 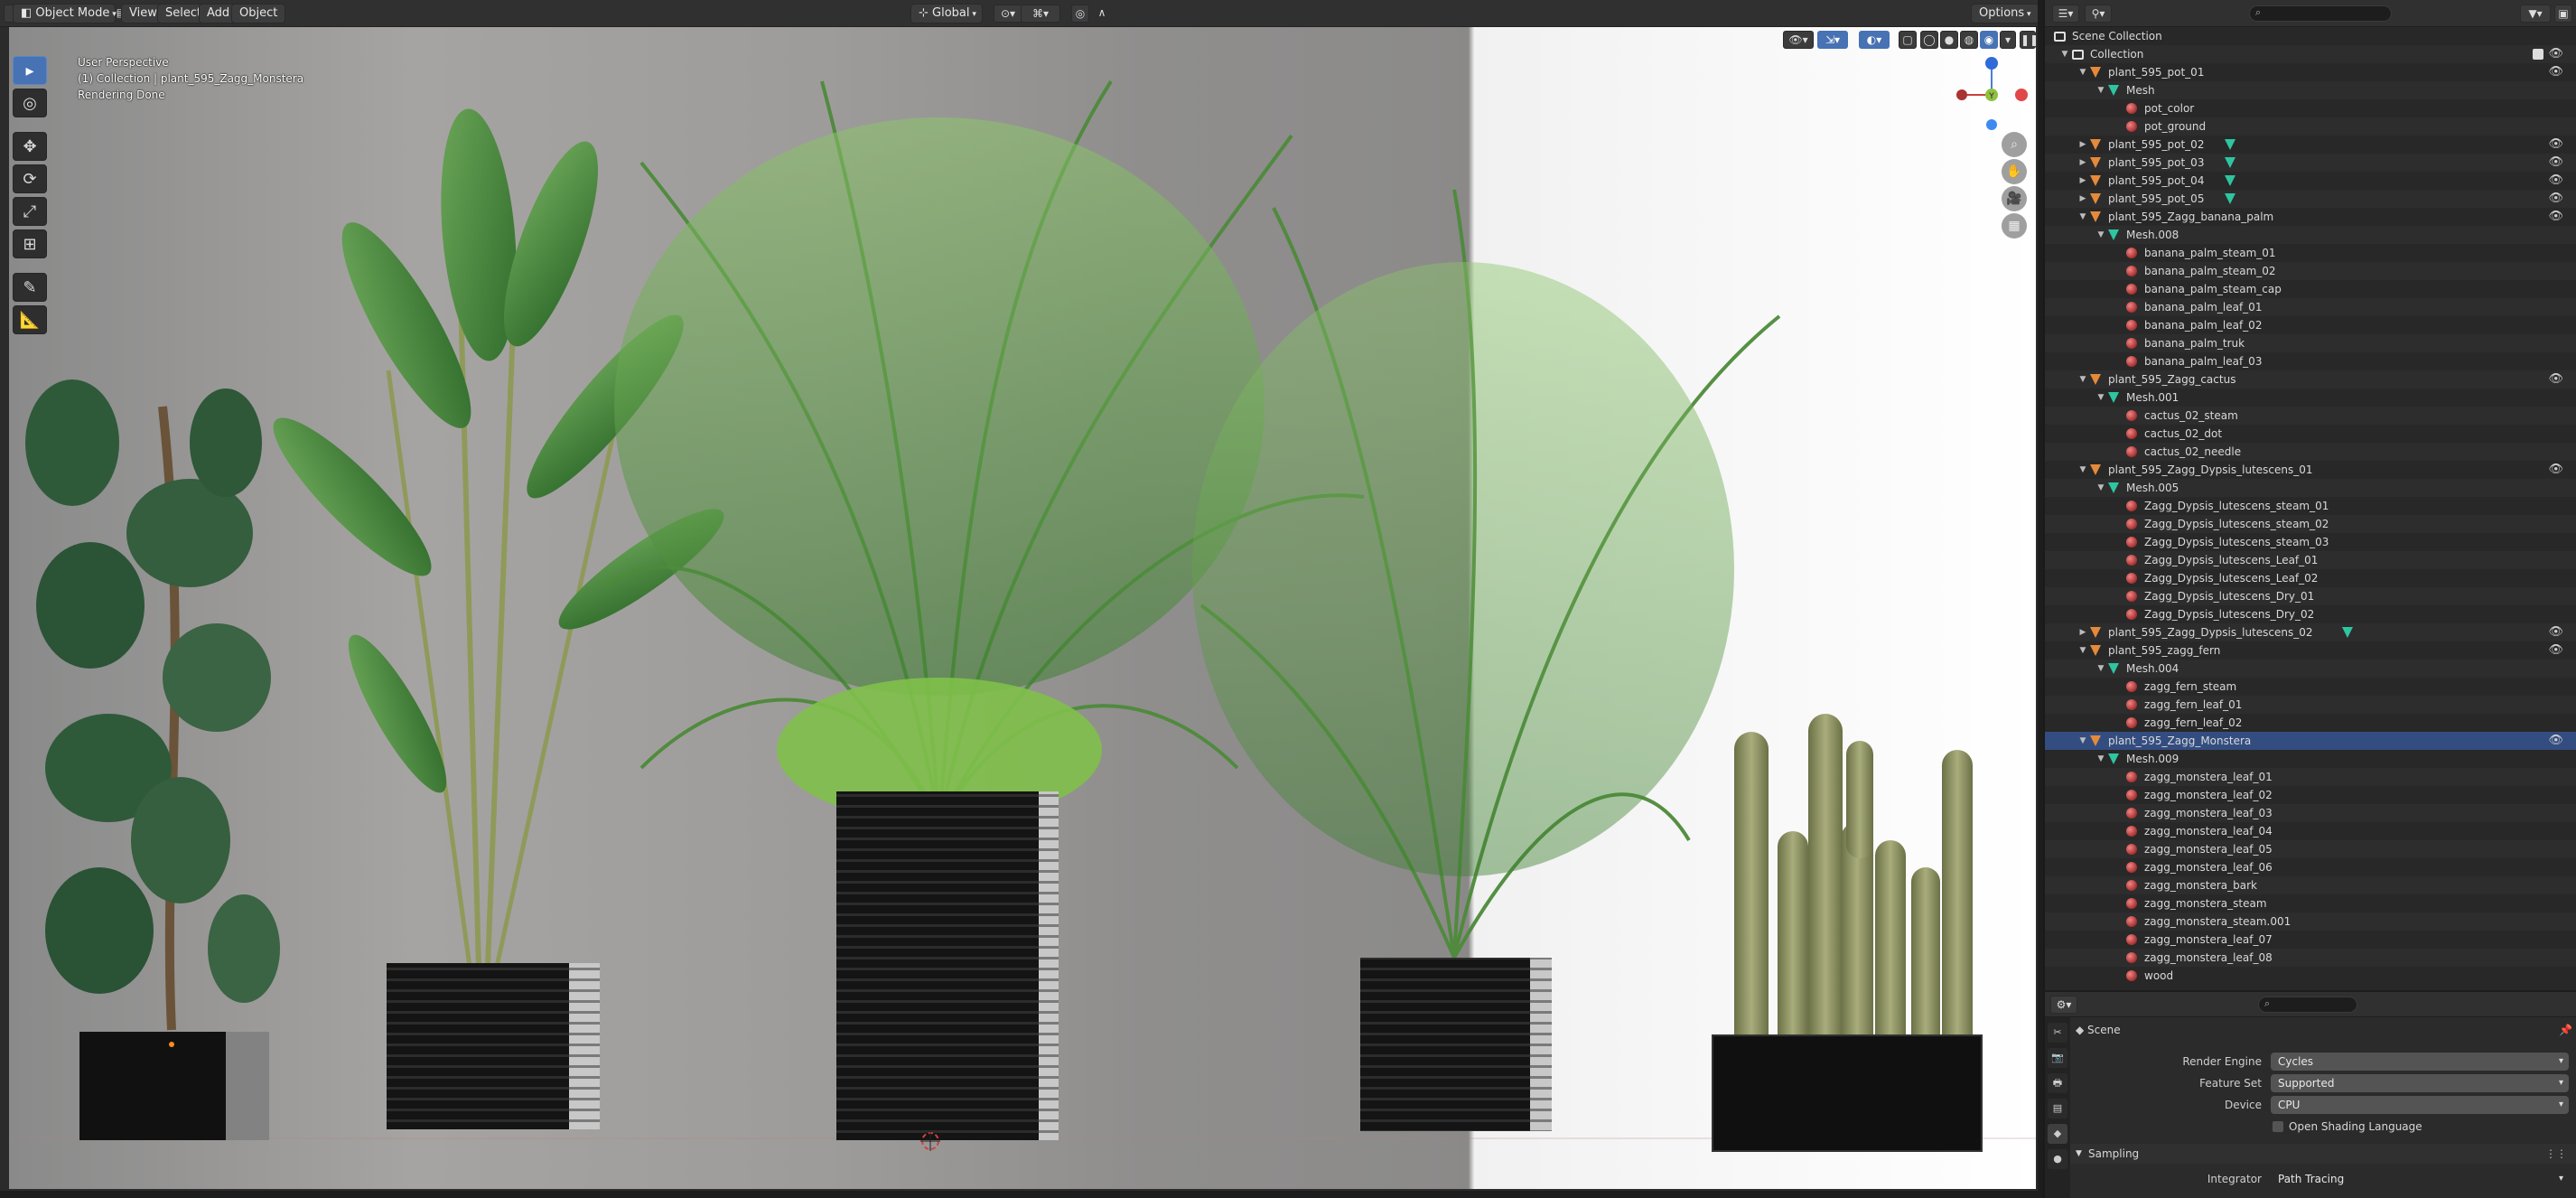 What do you see at coordinates (2310, 163) in the screenshot?
I see `outliner-row-obj: ▶ plant_595_pot_03 👁` at bounding box center [2310, 163].